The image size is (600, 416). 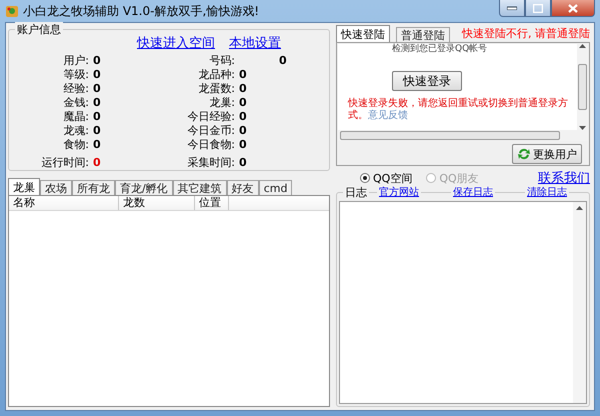 What do you see at coordinates (157, 203) in the screenshot?
I see `column-header: 龙数` at bounding box center [157, 203].